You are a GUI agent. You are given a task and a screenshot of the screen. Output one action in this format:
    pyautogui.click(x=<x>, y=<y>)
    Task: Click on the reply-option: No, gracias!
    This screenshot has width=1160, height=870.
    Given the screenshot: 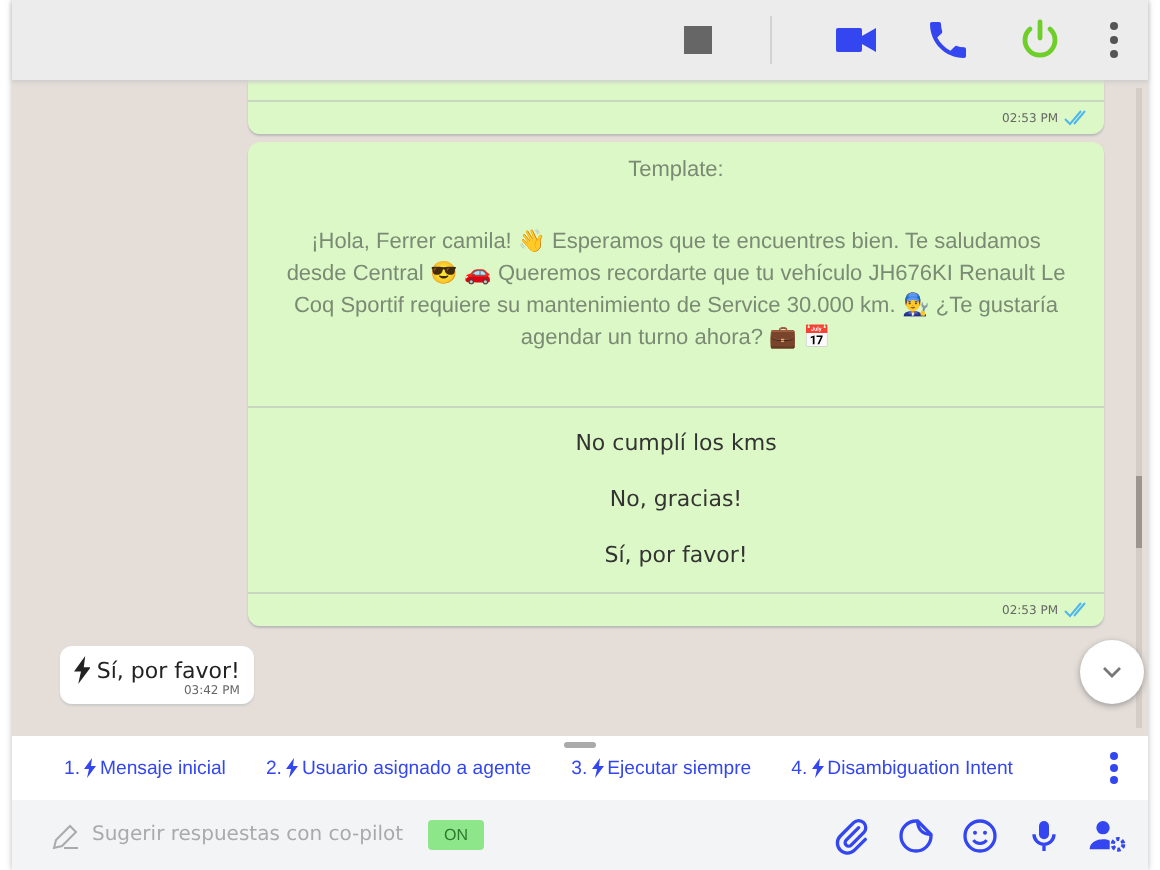 What is the action you would take?
    pyautogui.click(x=676, y=500)
    